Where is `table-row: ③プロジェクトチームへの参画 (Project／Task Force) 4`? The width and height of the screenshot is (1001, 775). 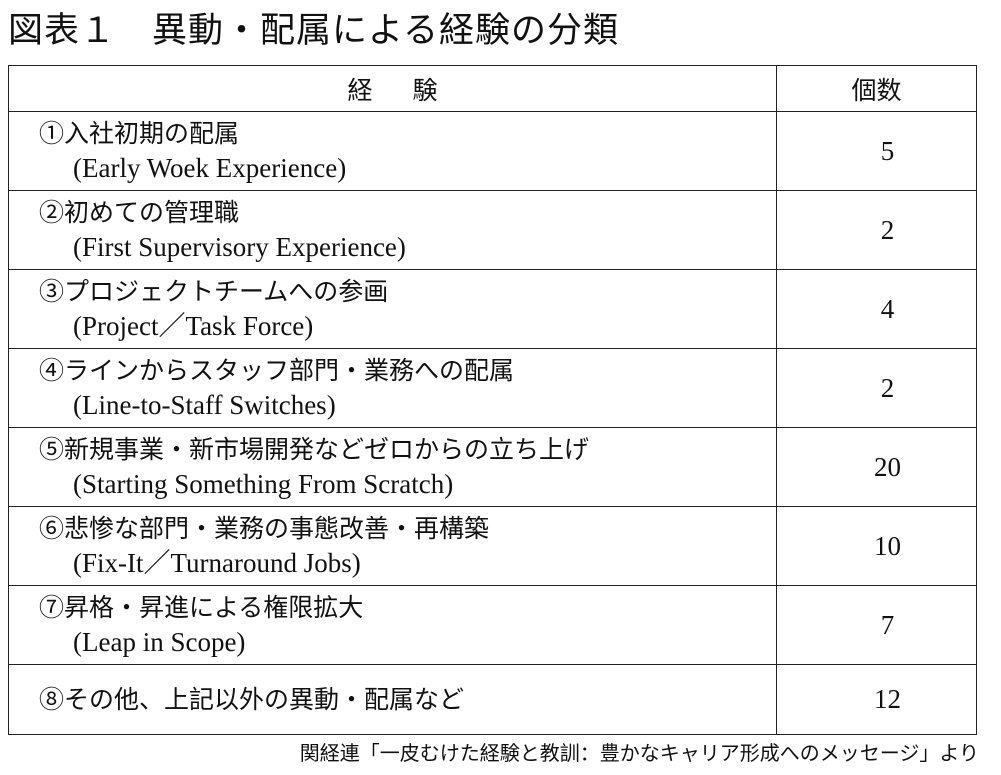
table-row: ③プロジェクトチームへの参画 (Project／Task Force) 4 is located at coordinates (492, 309).